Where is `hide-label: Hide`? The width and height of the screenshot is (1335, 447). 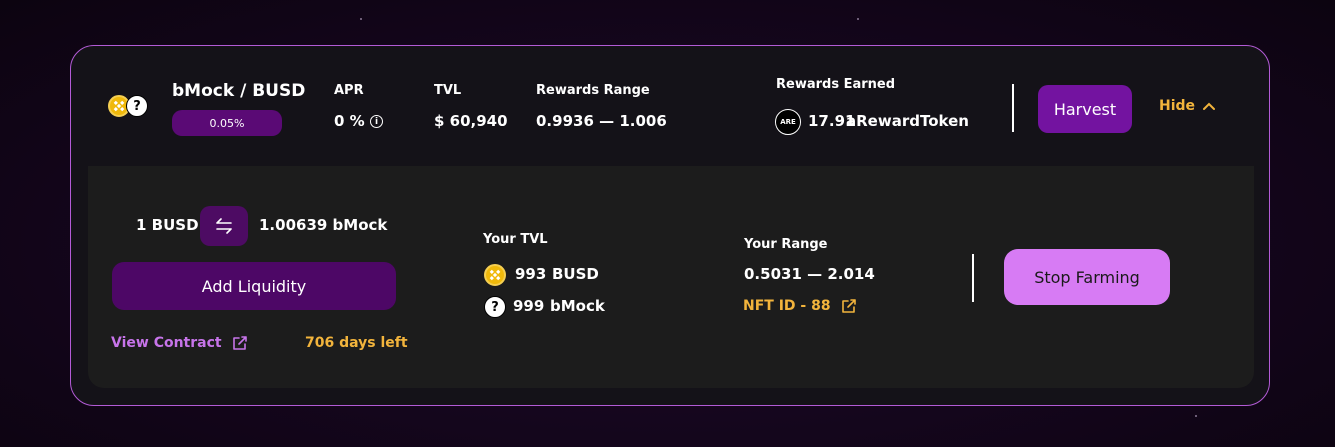
hide-label: Hide is located at coordinates (1177, 106).